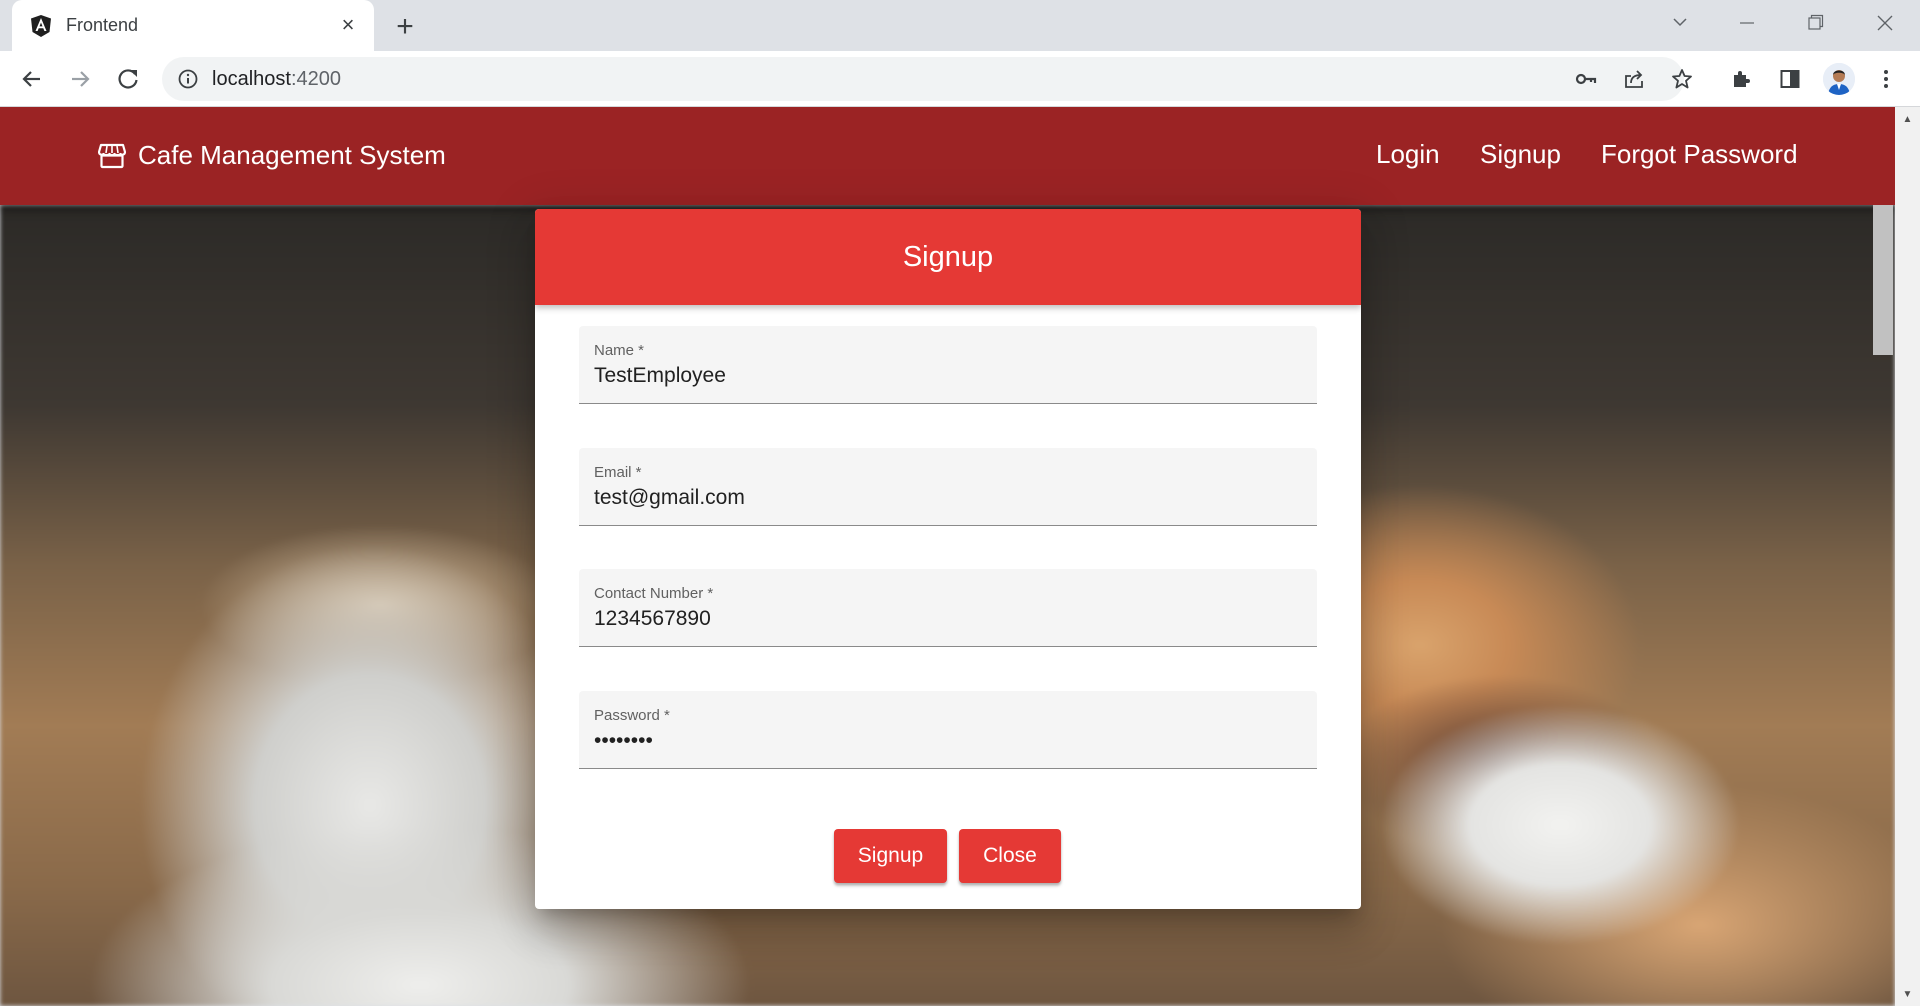 The width and height of the screenshot is (1920, 1006). What do you see at coordinates (1886, 79) in the screenshot?
I see `menu-kebab-icon` at bounding box center [1886, 79].